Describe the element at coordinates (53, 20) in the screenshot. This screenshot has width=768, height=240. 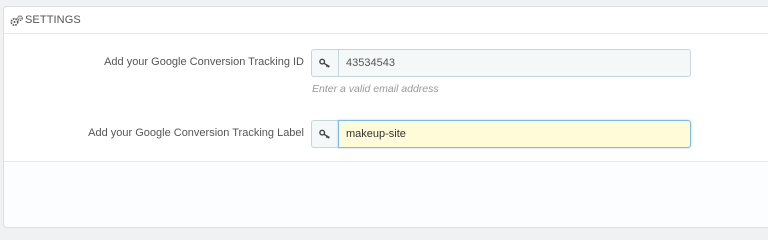
I see `panel-title: SETTINGS` at that location.